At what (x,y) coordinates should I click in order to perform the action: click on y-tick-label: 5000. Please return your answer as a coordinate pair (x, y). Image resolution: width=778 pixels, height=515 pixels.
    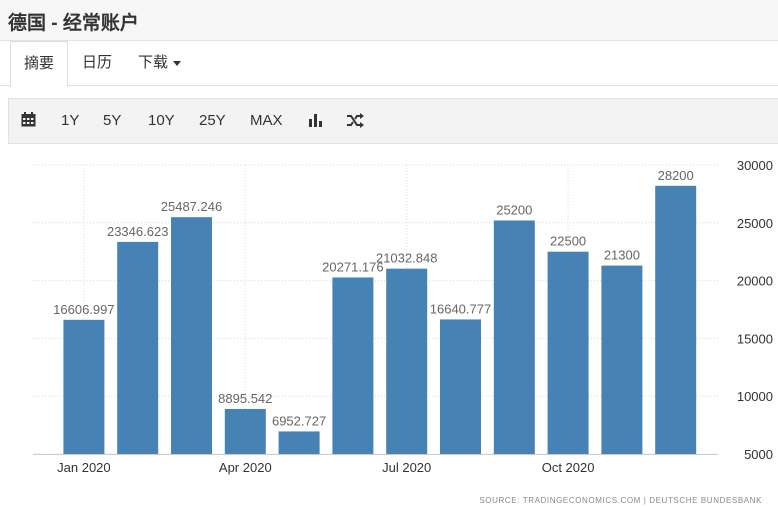
    Looking at the image, I should click on (758, 454).